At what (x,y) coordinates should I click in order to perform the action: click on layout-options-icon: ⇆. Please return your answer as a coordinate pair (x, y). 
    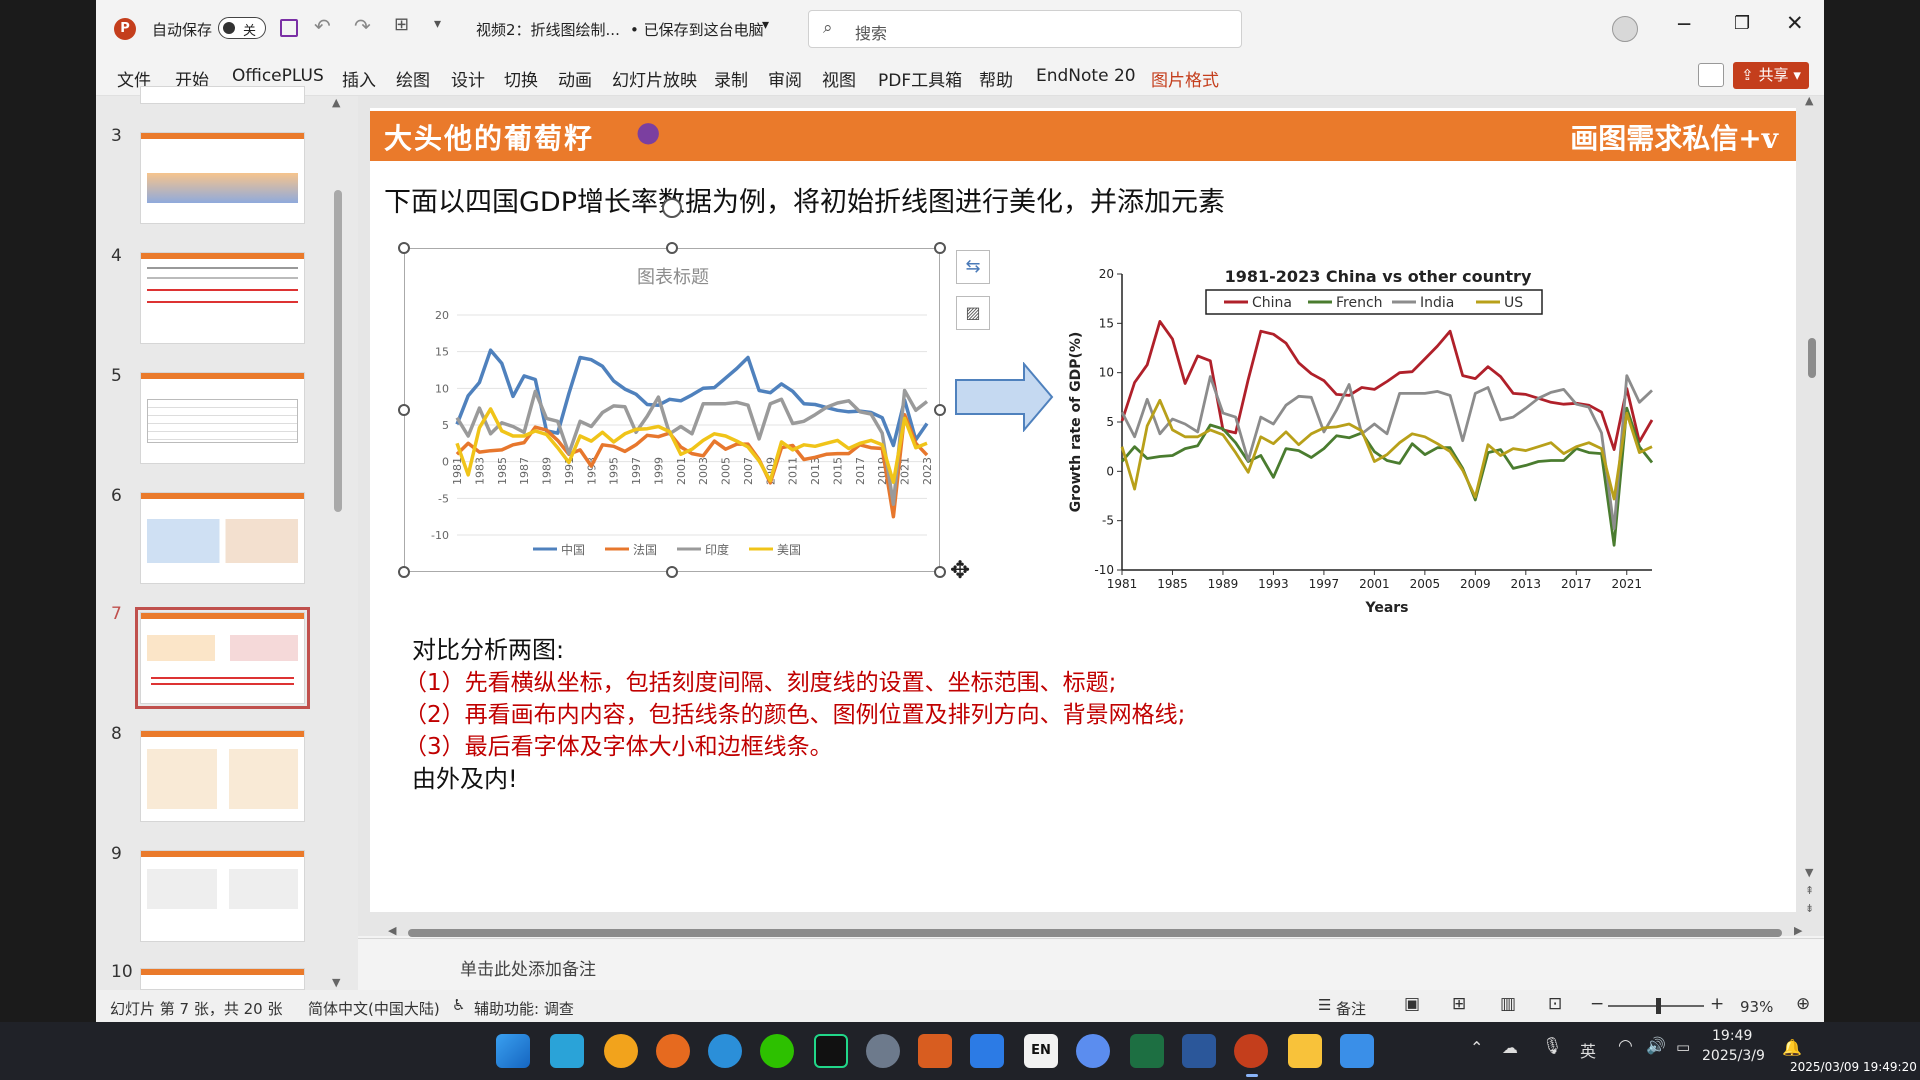
    Looking at the image, I should click on (973, 267).